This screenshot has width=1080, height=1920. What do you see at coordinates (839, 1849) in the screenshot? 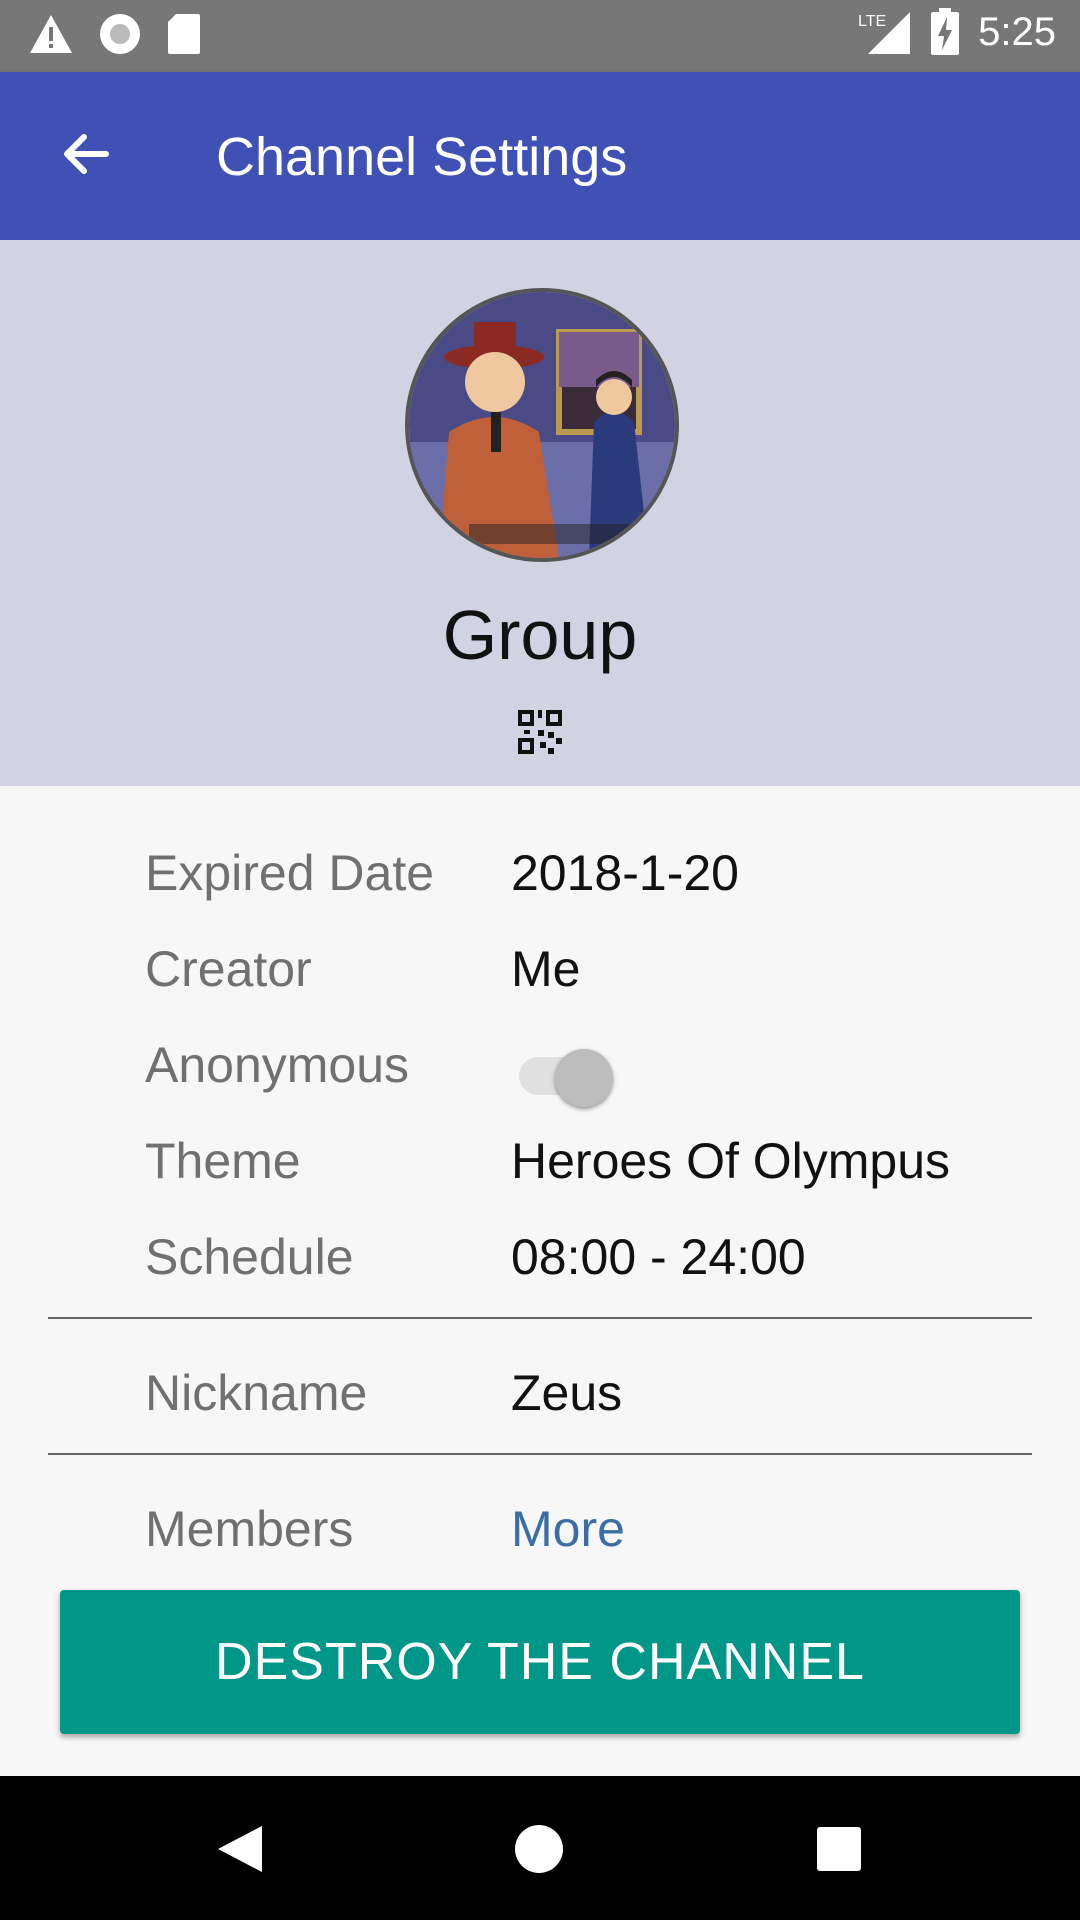
I see `recents-square-icon` at bounding box center [839, 1849].